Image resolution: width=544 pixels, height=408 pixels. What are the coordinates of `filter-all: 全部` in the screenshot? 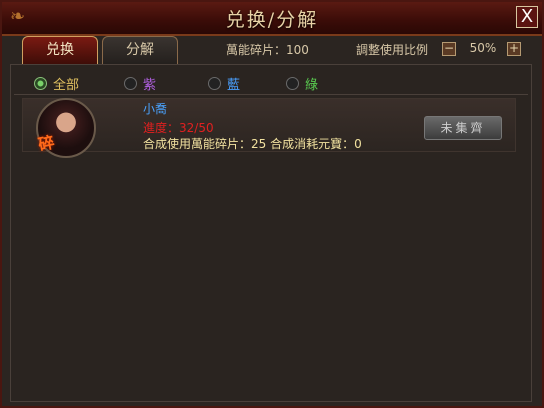 It's located at (57, 83).